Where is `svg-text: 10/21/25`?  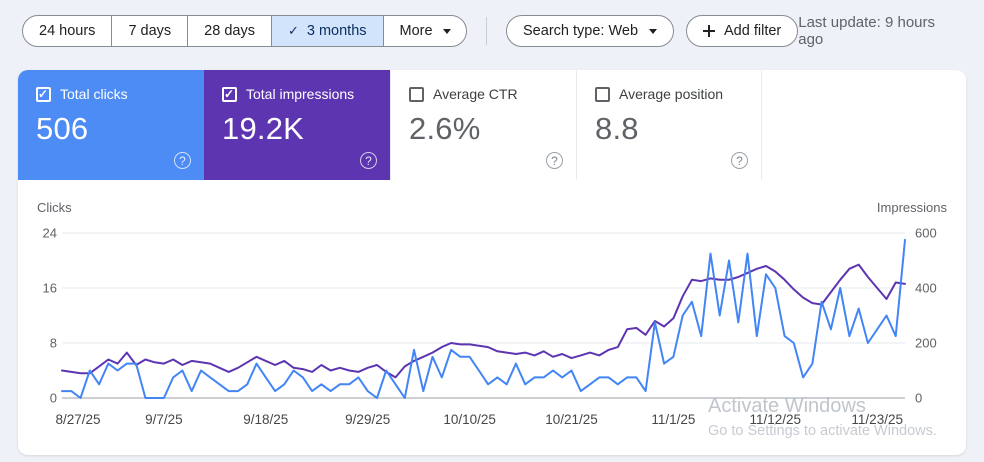 svg-text: 10/21/25 is located at coordinates (571, 419).